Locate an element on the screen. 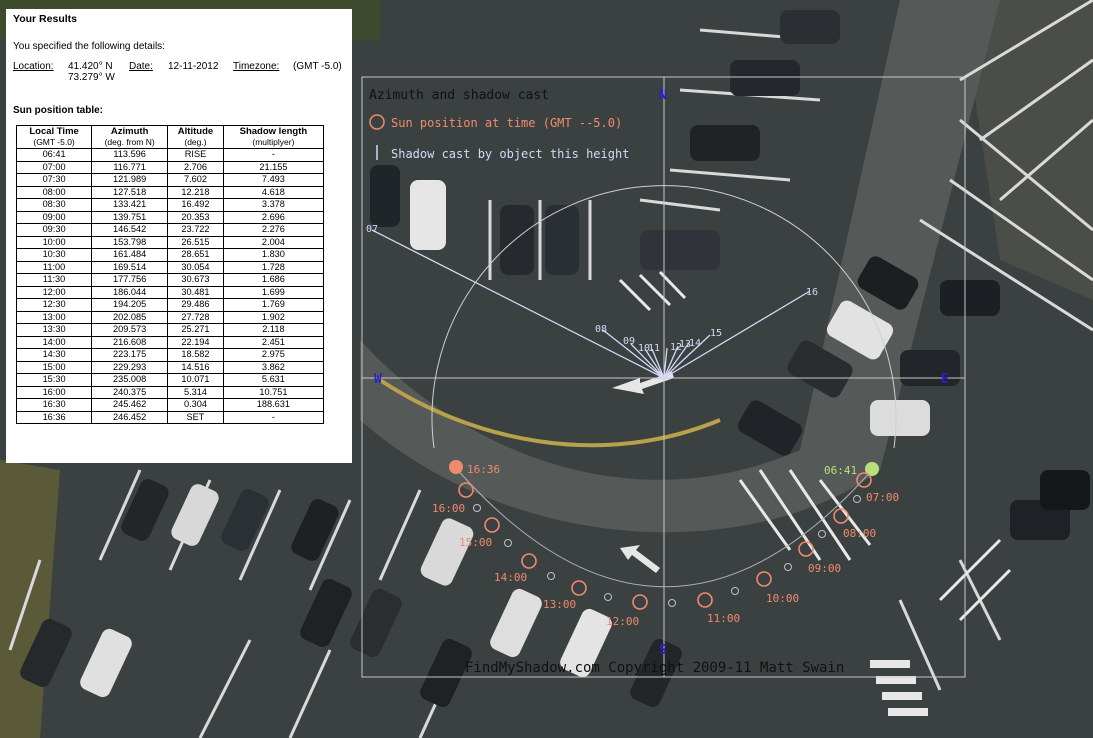 The width and height of the screenshot is (1093, 738). table-cell: 30.054 is located at coordinates (195, 267).